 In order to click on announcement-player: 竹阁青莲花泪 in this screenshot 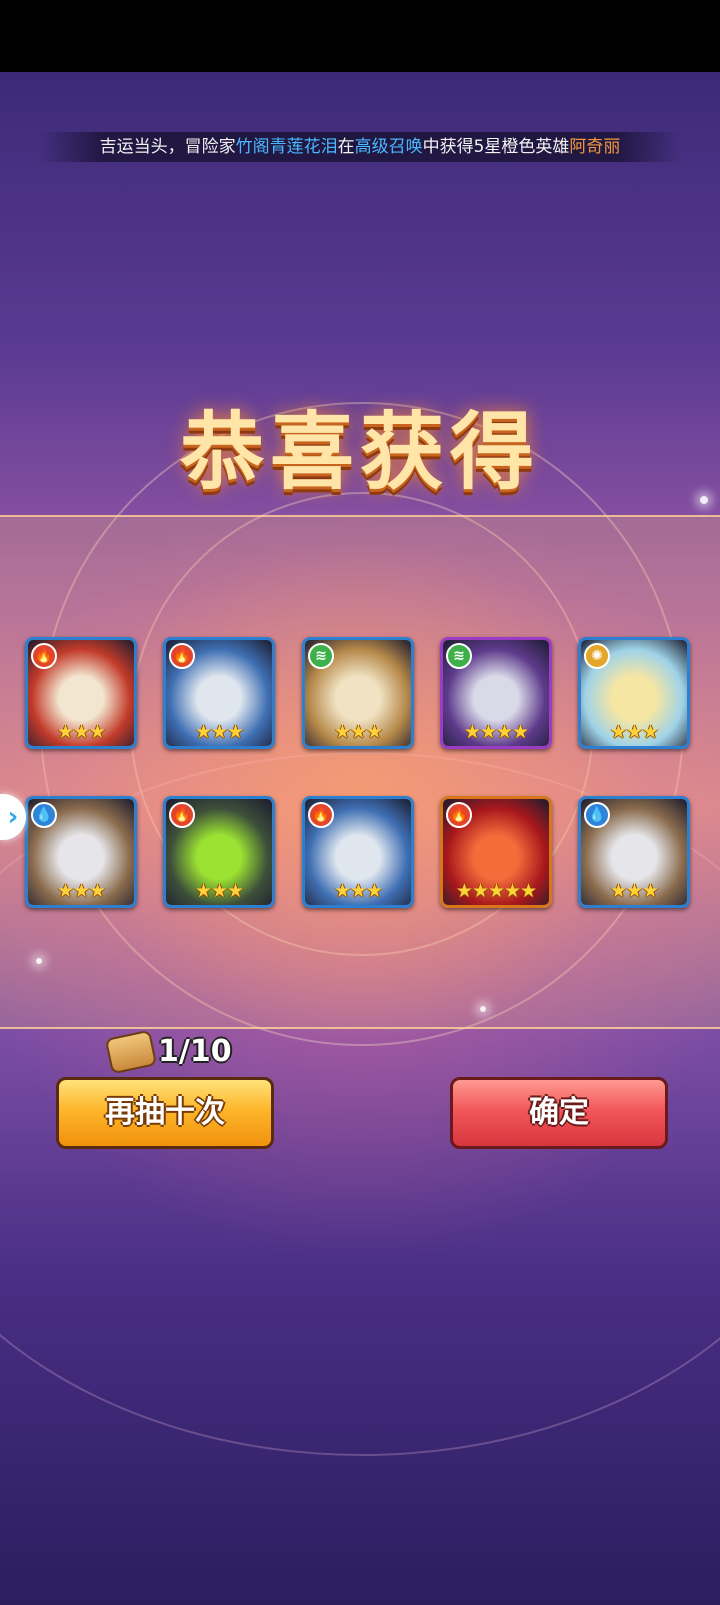, I will do `click(286, 147)`.